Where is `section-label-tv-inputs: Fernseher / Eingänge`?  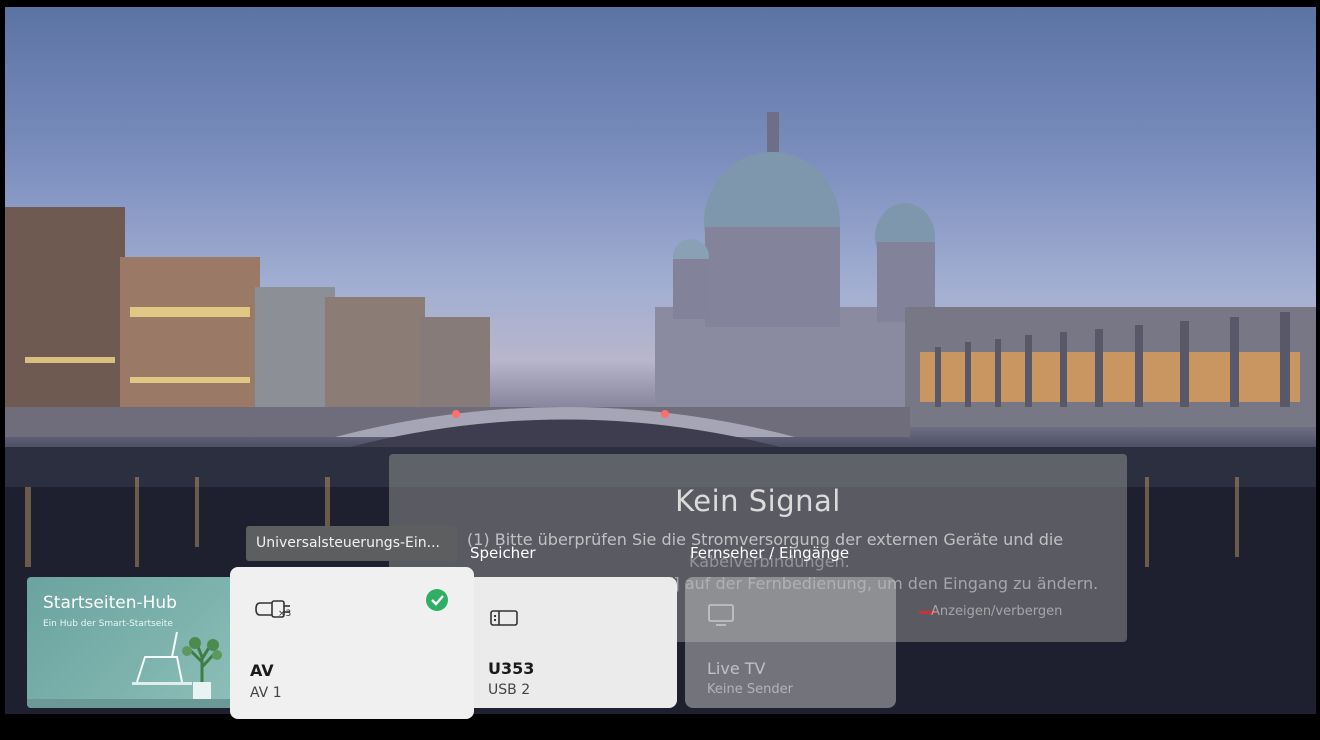 section-label-tv-inputs: Fernseher / Eingänge is located at coordinates (770, 553).